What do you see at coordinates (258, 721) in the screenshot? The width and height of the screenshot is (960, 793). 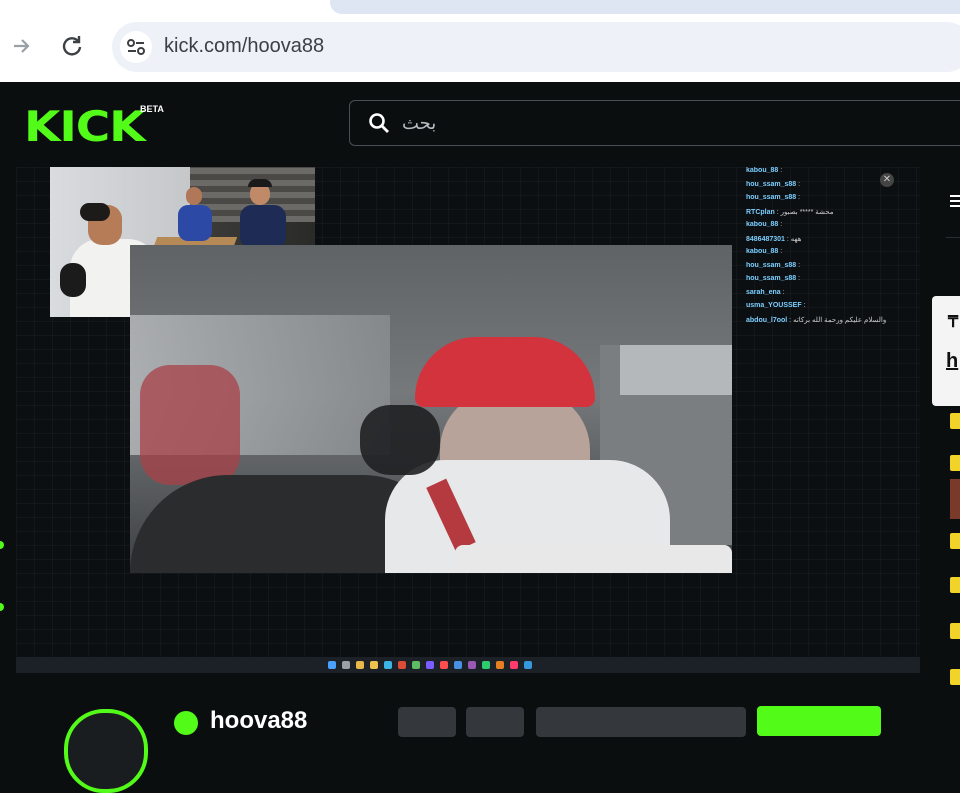 I see `channel-name: hoova88` at bounding box center [258, 721].